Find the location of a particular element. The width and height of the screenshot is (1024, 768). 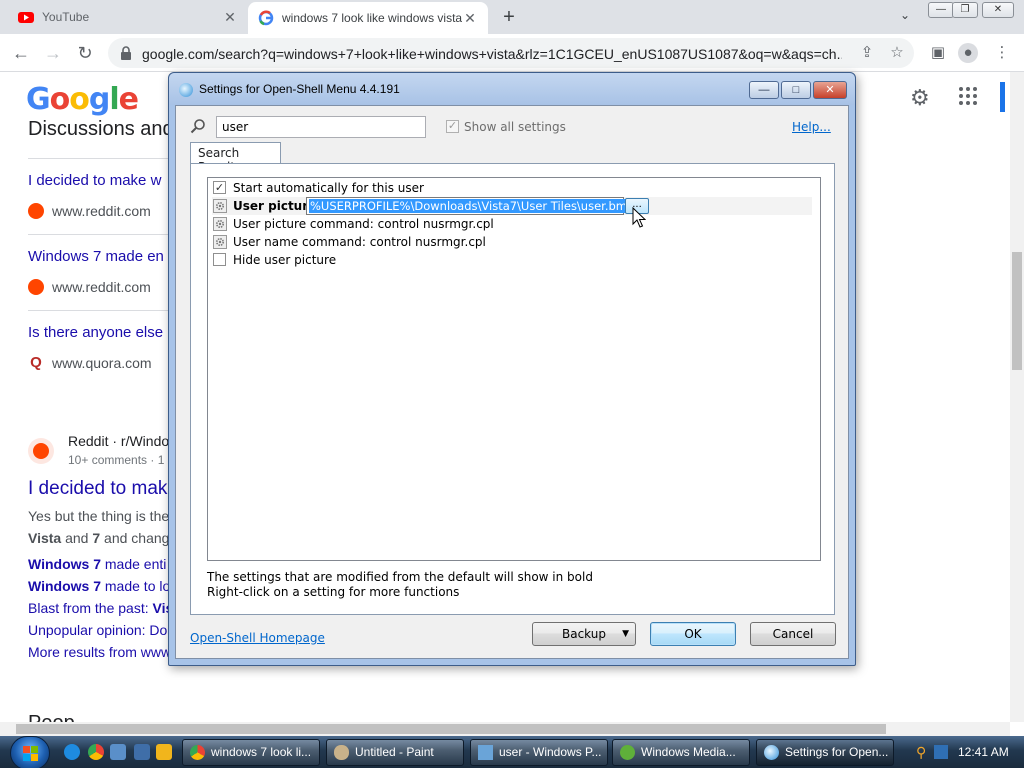

section-heading: Discussions and is located at coordinates (98, 129).